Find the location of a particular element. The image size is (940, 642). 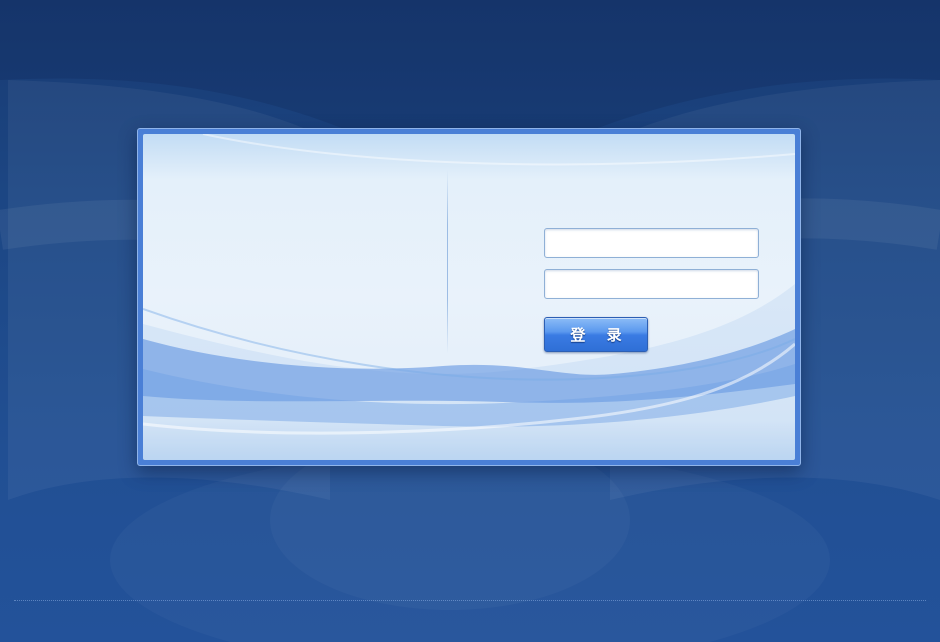

login-form: 登 录 is located at coordinates (654, 290).